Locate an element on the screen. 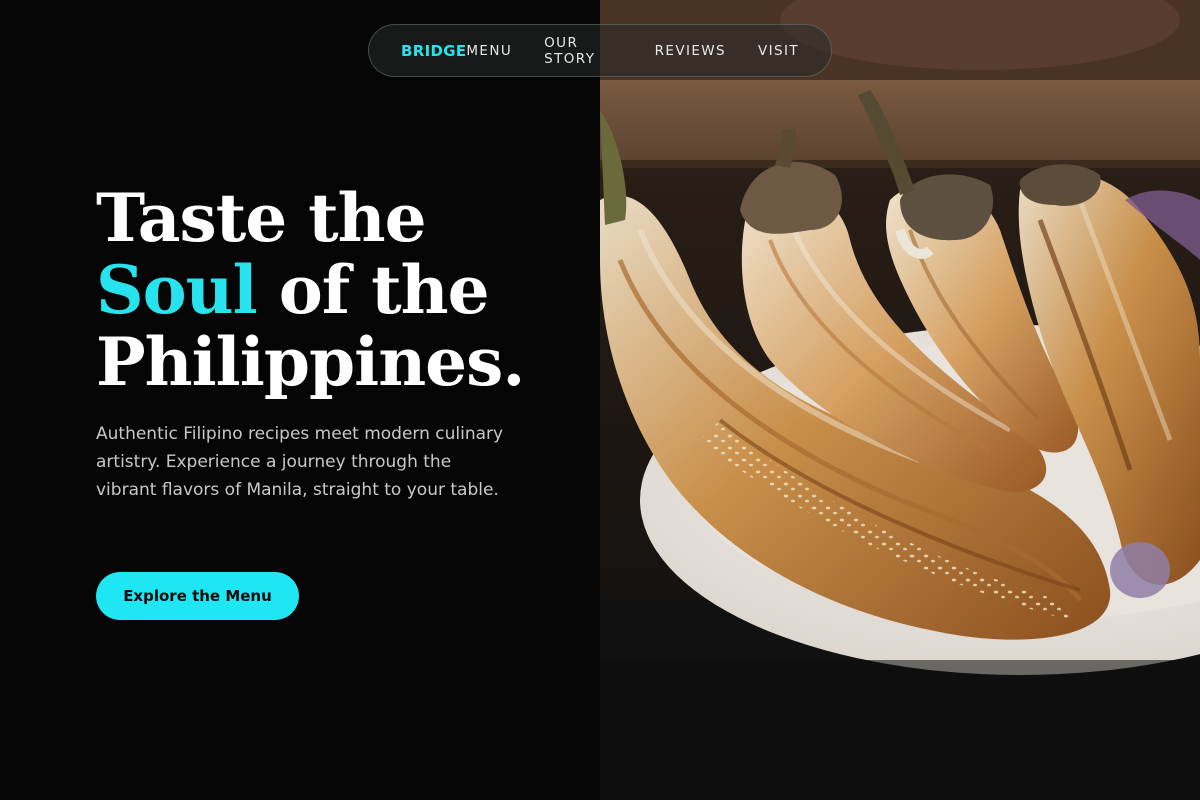 The height and width of the screenshot is (800, 1200). hero-title-line1: Taste the is located at coordinates (261, 218).